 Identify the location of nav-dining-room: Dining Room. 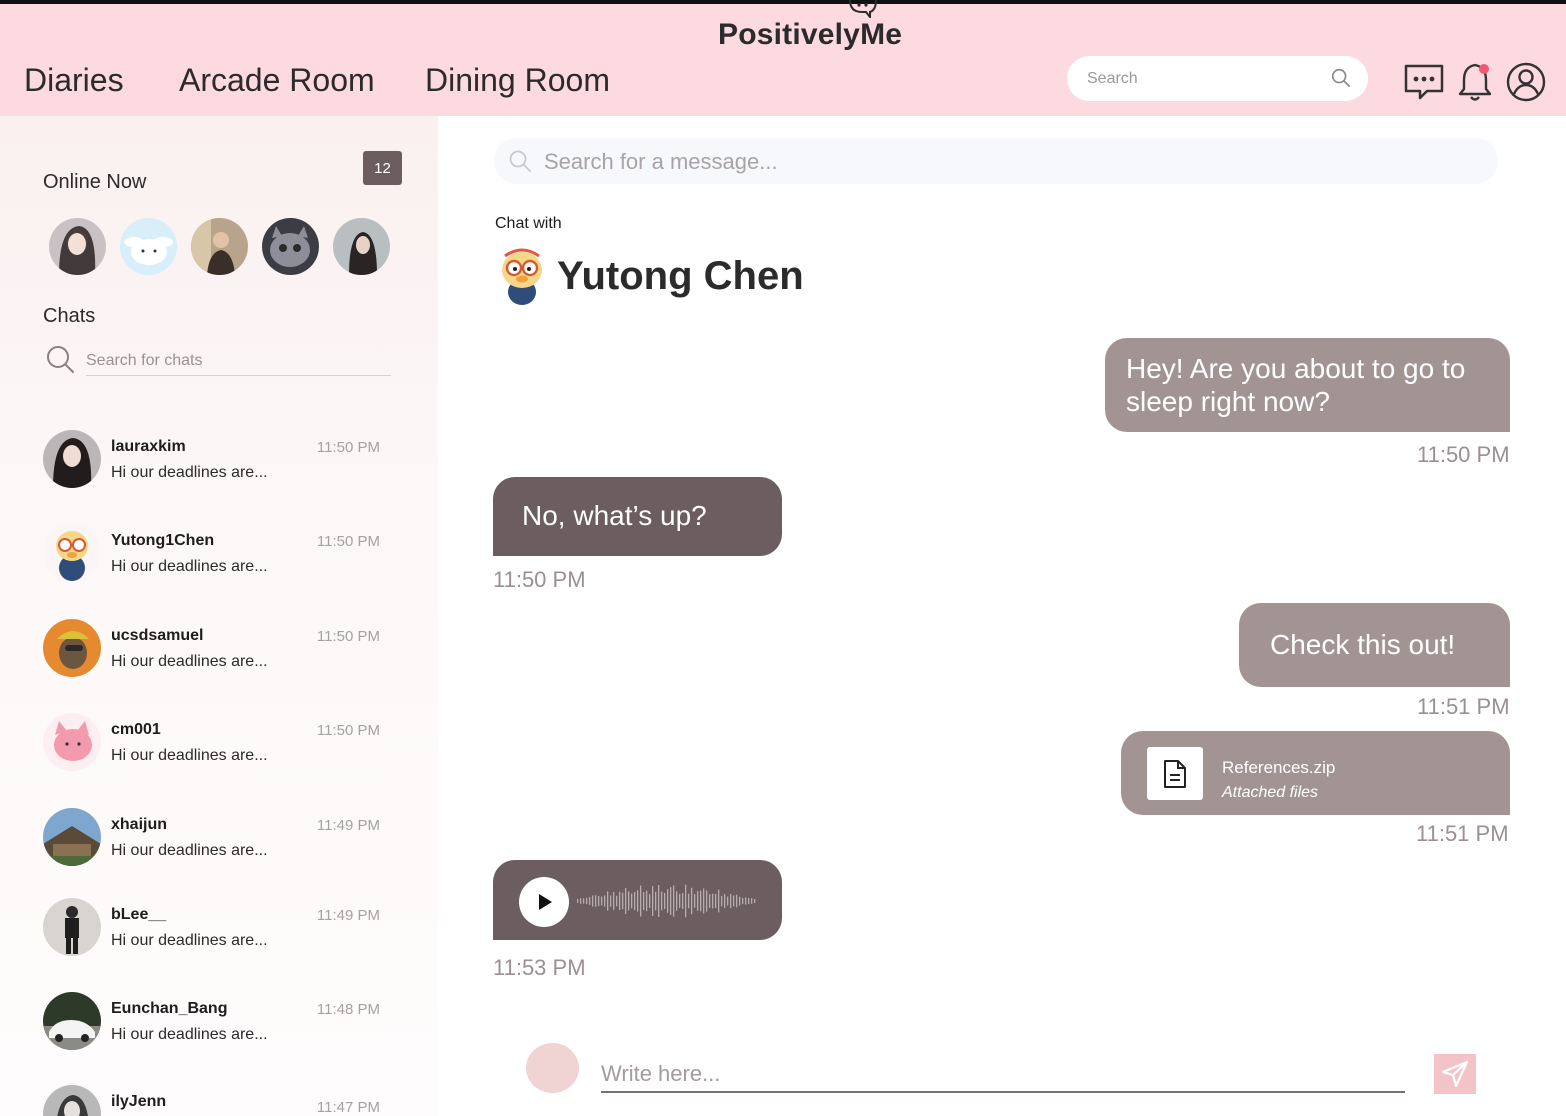
(517, 80).